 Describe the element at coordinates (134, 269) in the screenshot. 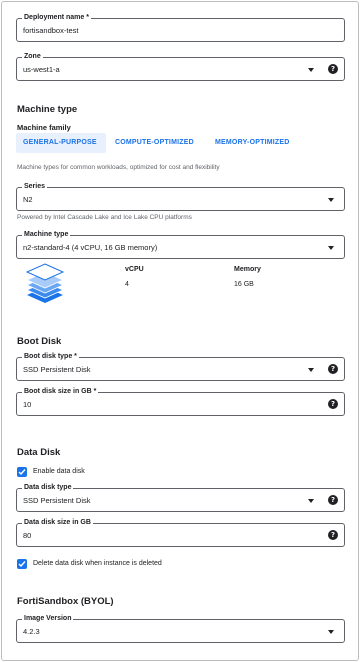

I see `vcpu-label: vCPU` at that location.